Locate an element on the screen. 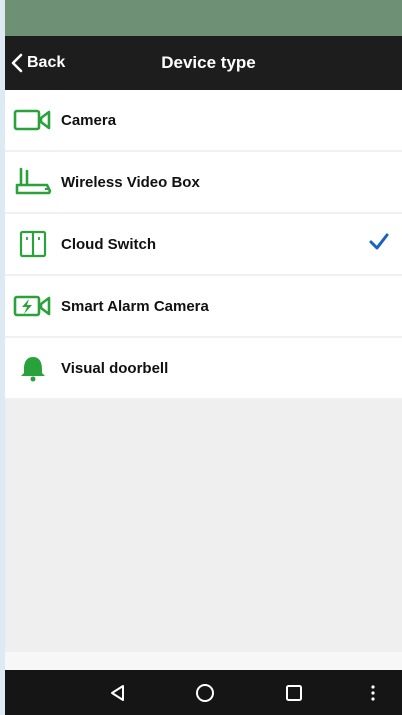 The height and width of the screenshot is (715, 402). device-option-cloud-switch: Cloud Switch is located at coordinates (203, 245).